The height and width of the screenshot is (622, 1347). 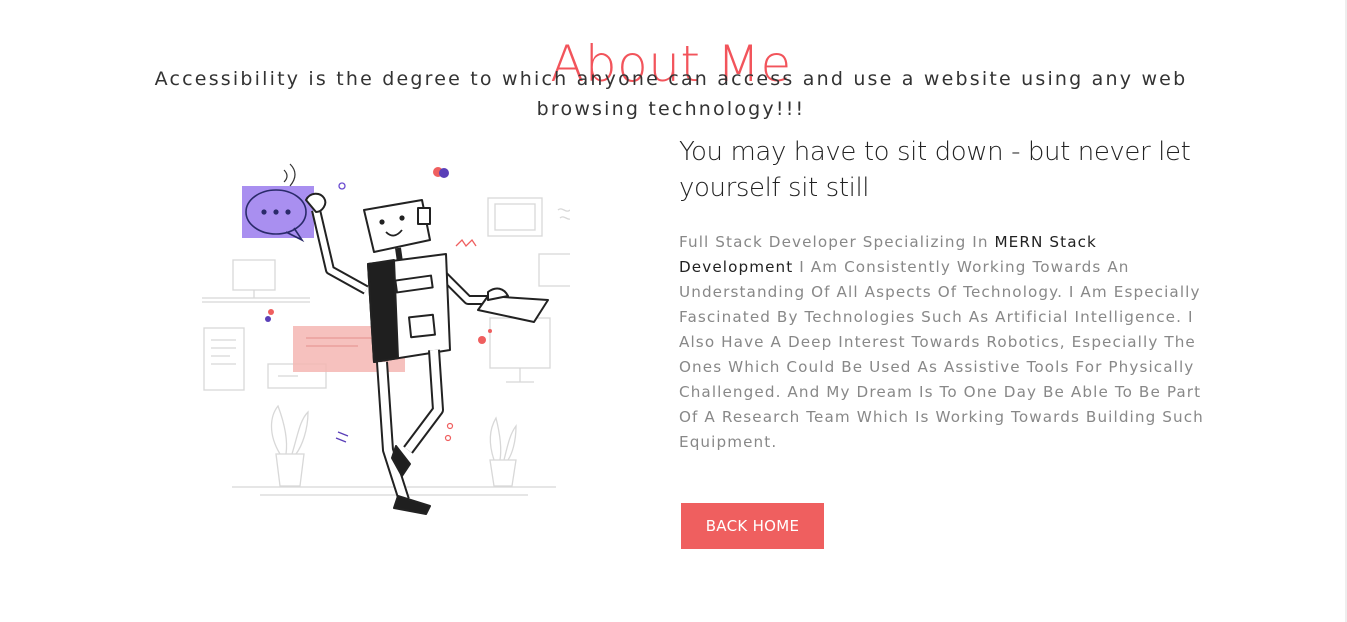 What do you see at coordinates (752, 526) in the screenshot?
I see `back-home-button: BACK HOME` at bounding box center [752, 526].